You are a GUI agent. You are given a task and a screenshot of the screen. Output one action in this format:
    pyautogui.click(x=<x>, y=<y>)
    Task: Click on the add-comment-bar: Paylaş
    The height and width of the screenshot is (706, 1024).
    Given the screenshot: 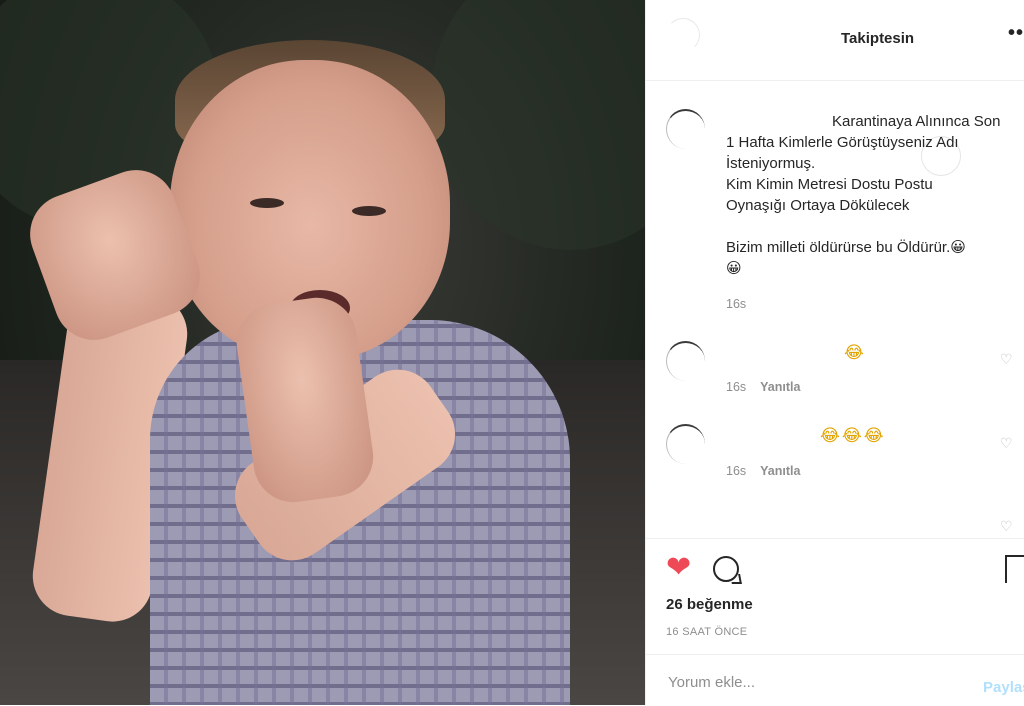 What is the action you would take?
    pyautogui.click(x=835, y=680)
    